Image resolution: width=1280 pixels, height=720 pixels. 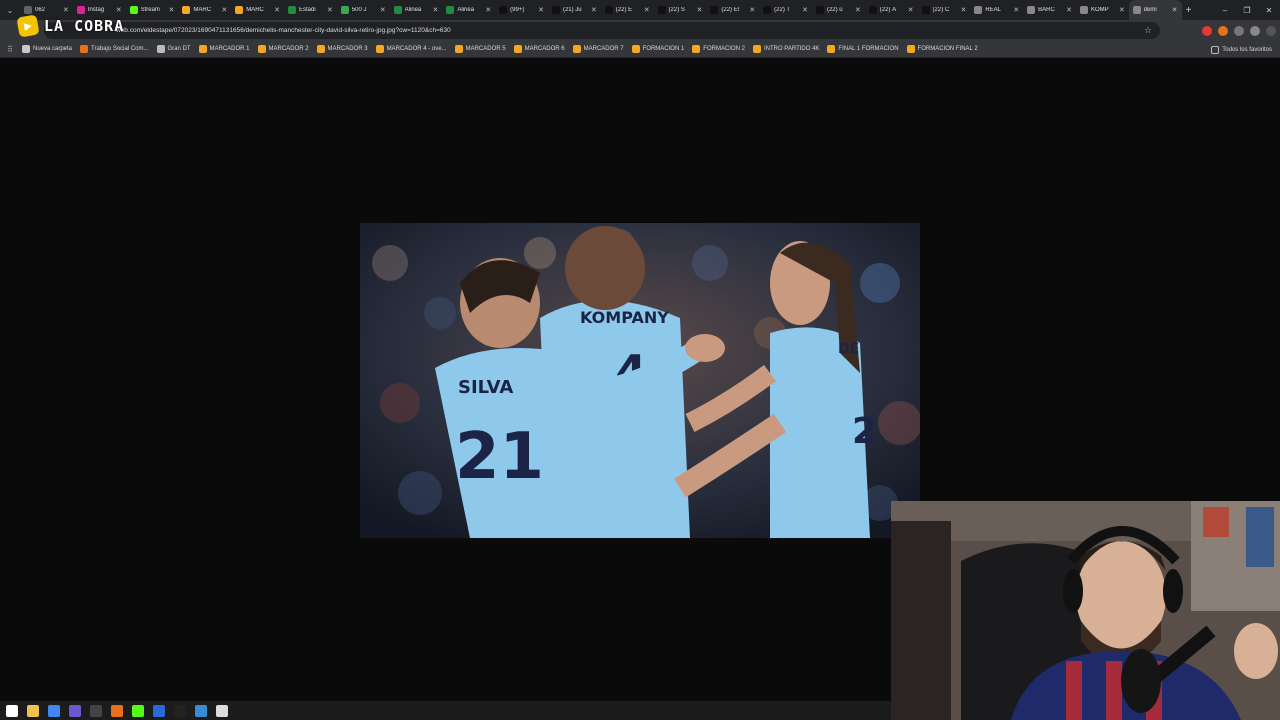 What do you see at coordinates (1269, 10) in the screenshot?
I see `close-window-button: ✕` at bounding box center [1269, 10].